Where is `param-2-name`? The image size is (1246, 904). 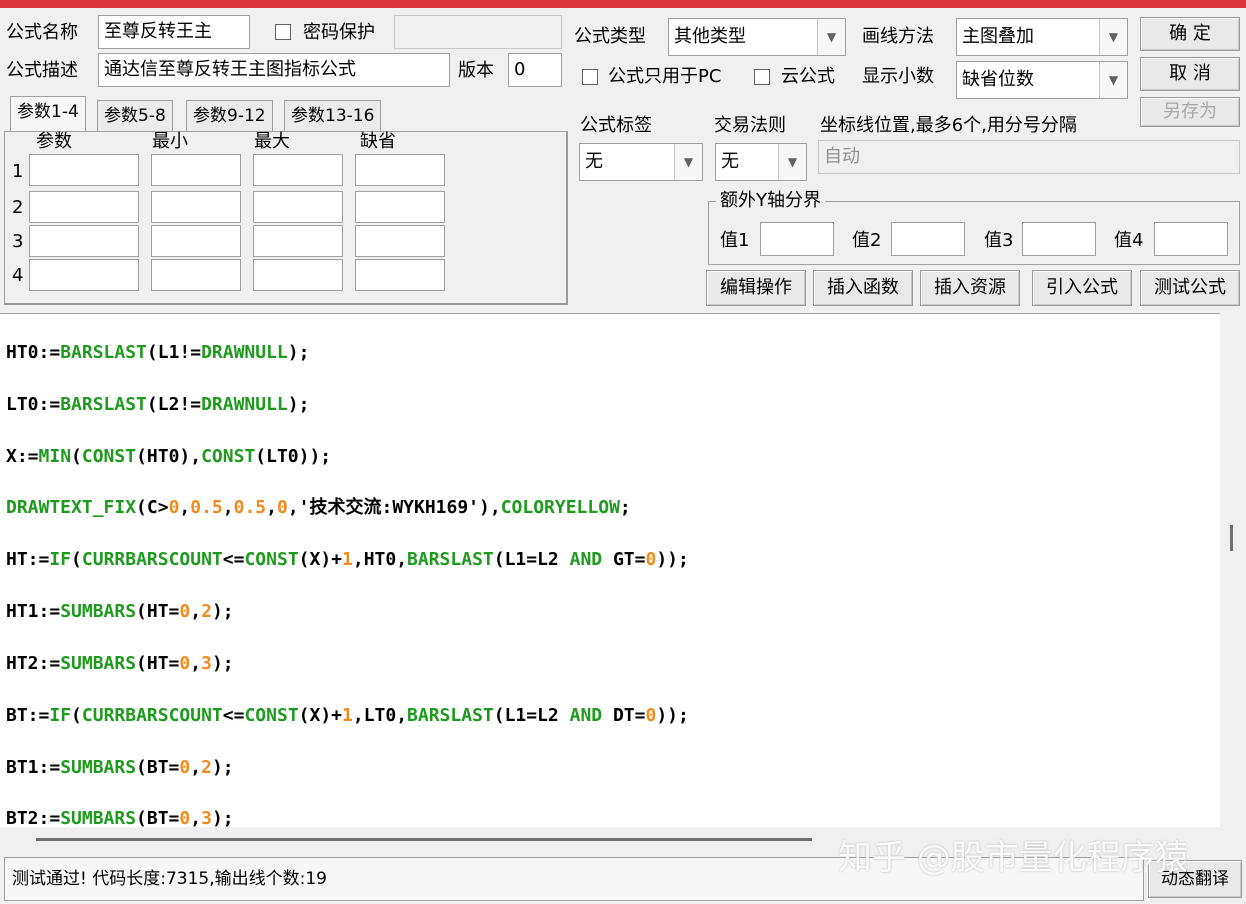 param-2-name is located at coordinates (84, 207).